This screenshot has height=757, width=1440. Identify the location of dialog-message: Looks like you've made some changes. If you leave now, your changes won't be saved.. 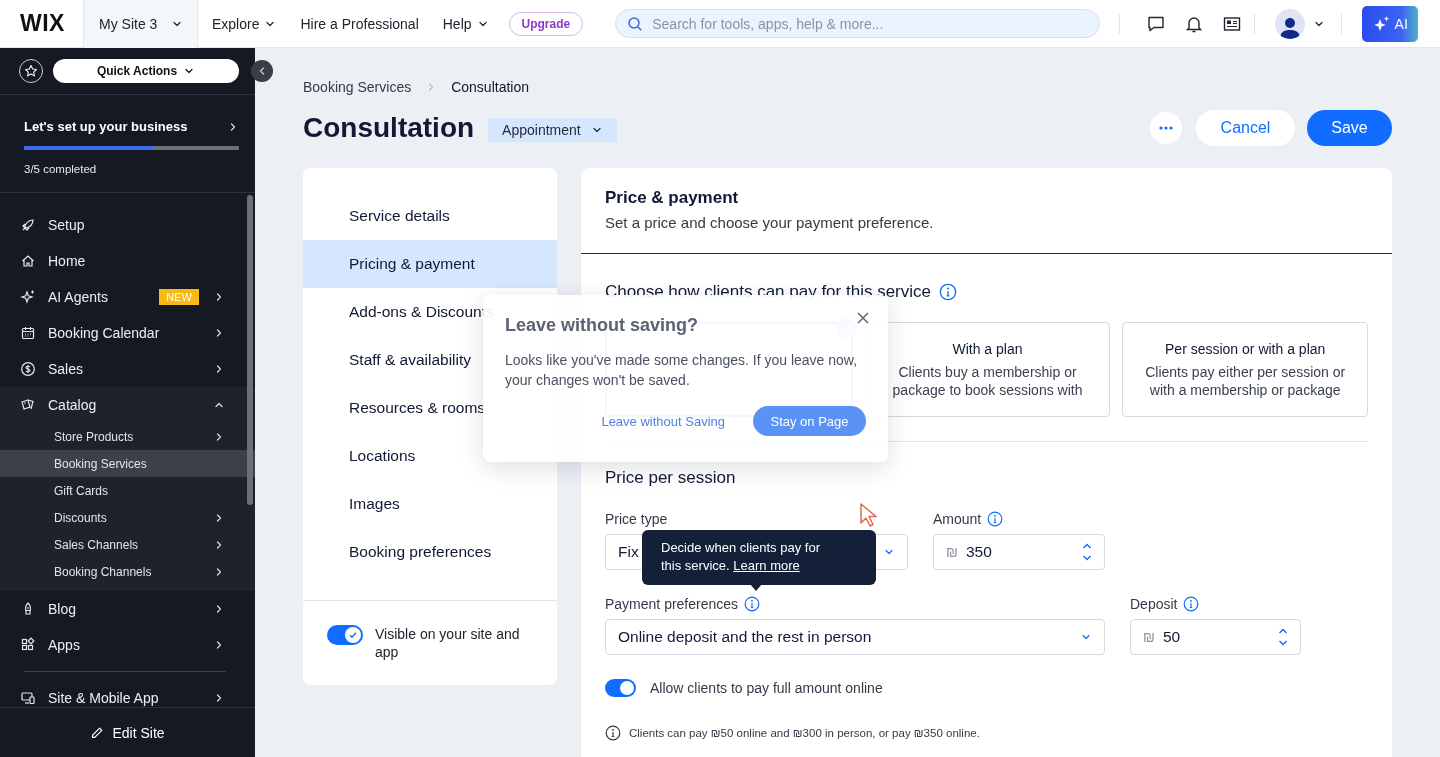
(682, 370).